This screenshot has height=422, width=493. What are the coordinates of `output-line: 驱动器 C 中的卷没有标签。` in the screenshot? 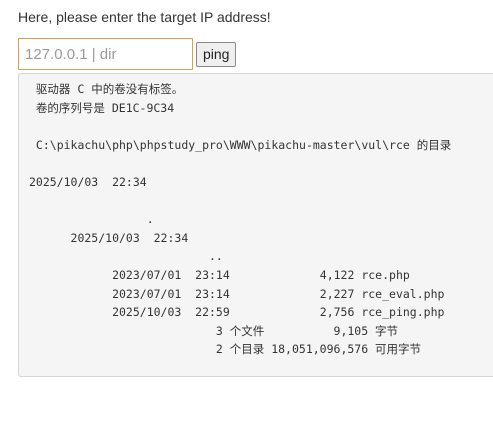 It's located at (106, 89).